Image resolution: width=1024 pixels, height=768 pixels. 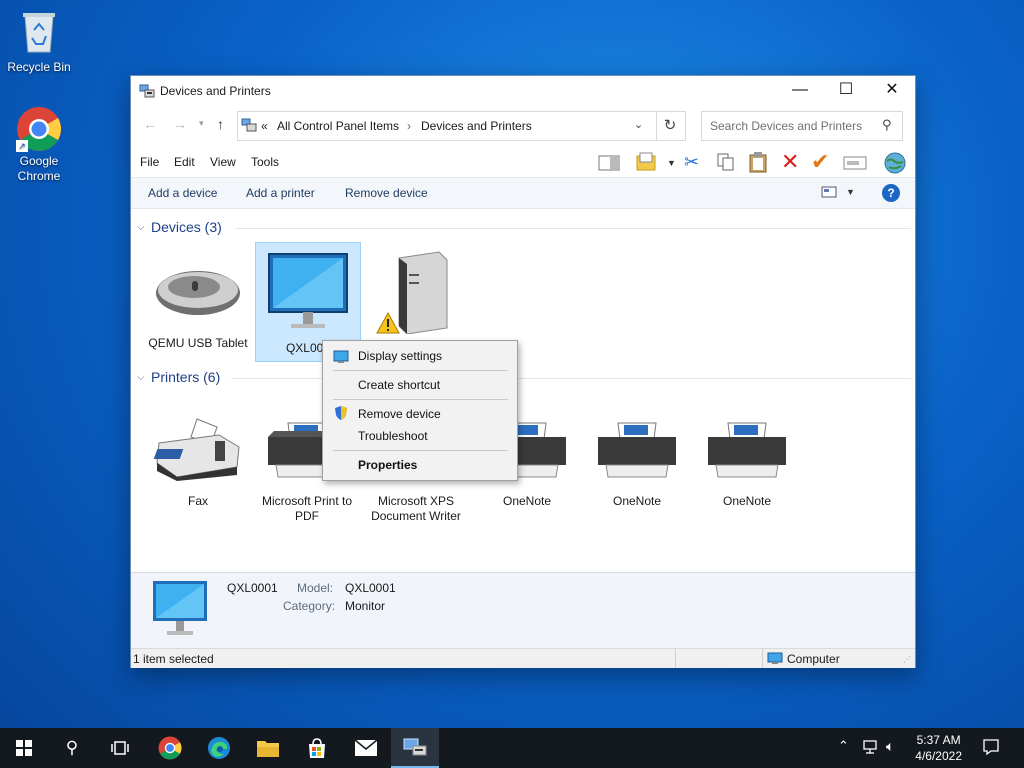 What do you see at coordinates (307, 508) in the screenshot?
I see `printer-label: Microsoft Print to PDF` at bounding box center [307, 508].